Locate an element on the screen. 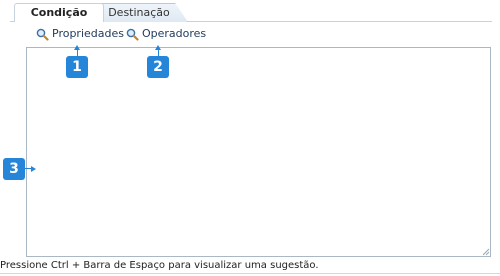 This screenshot has height=276, width=500. properties-link: Propriedades is located at coordinates (80, 34).